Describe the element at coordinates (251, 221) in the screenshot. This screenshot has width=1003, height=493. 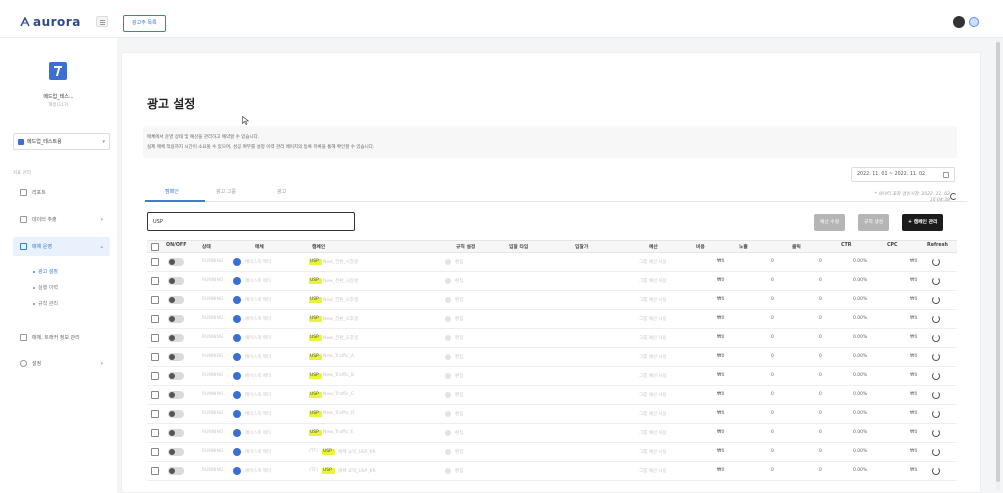
I see `search-input` at that location.